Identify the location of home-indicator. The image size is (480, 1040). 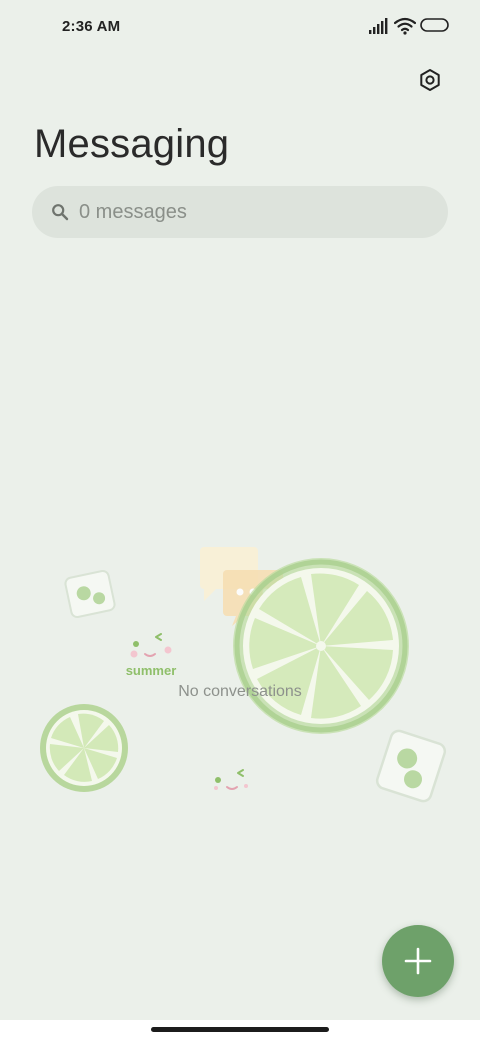
(240, 1029).